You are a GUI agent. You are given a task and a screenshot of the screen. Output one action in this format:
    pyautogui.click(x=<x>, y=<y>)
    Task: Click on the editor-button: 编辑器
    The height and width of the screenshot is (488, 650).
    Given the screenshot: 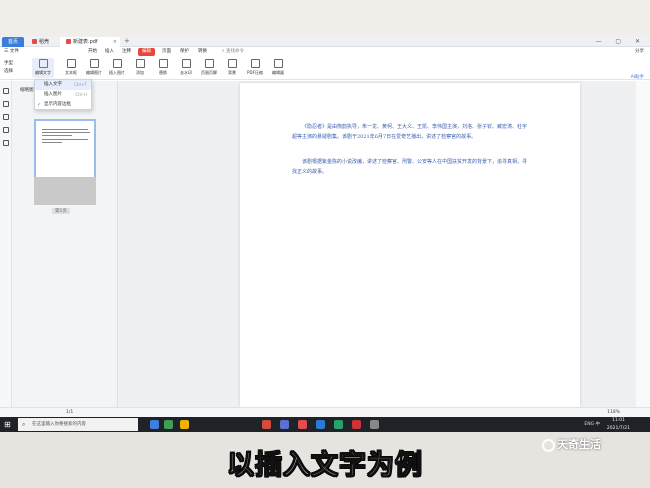 What is the action you would take?
    pyautogui.click(x=278, y=67)
    